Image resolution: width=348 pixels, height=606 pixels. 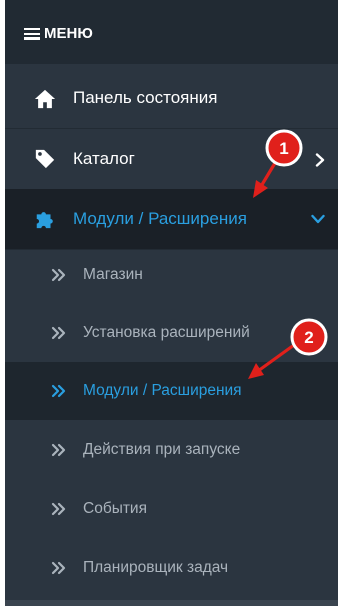 What do you see at coordinates (160, 218) in the screenshot?
I see `sidebar-item-label: Модули / Расширения` at bounding box center [160, 218].